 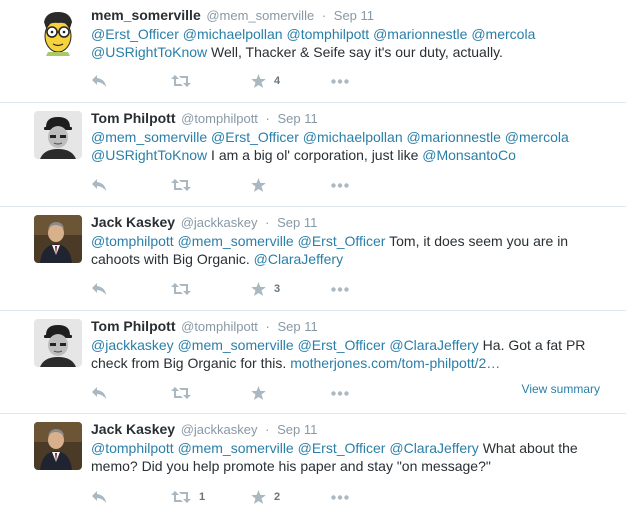 I want to click on photo-avatar-image, so click(x=58, y=239).